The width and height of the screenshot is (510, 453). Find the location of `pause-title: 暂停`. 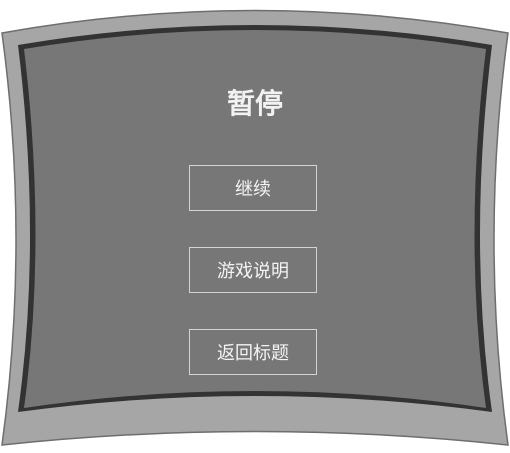

pause-title: 暂停 is located at coordinates (254, 103).